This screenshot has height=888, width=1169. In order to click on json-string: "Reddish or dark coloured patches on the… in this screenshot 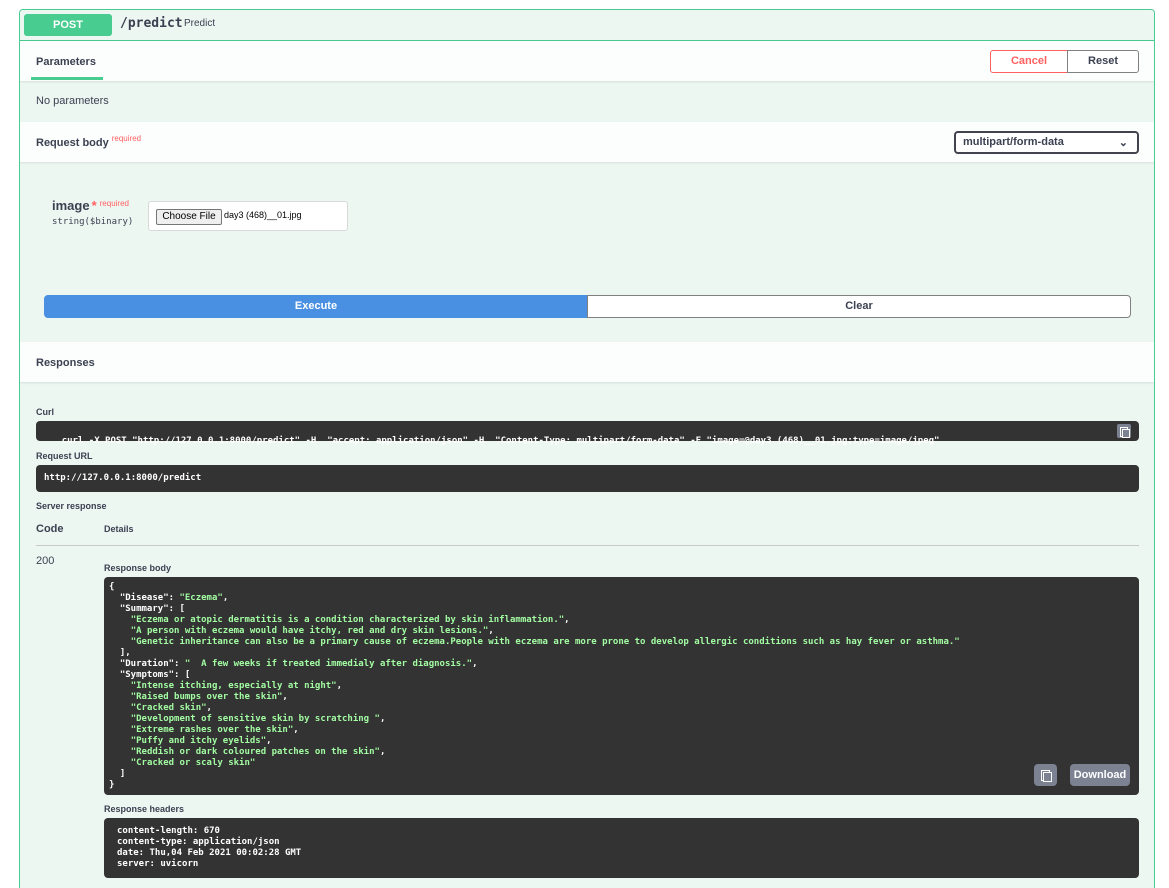, I will do `click(255, 752)`.